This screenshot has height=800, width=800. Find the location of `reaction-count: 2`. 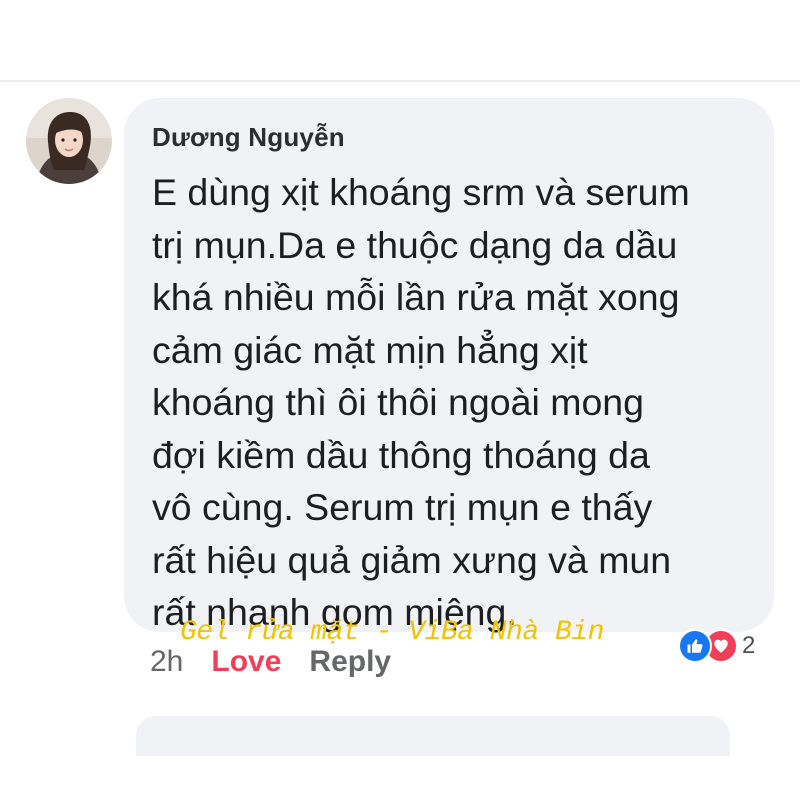

reaction-count: 2 is located at coordinates (749, 645).